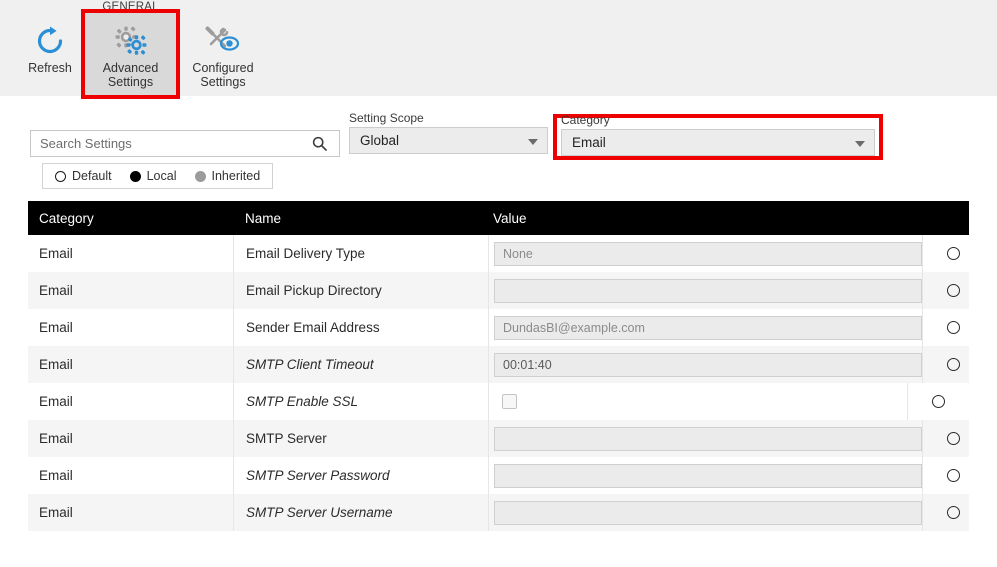 The width and height of the screenshot is (997, 567). What do you see at coordinates (708, 253) in the screenshot?
I see `value-input: None` at bounding box center [708, 253].